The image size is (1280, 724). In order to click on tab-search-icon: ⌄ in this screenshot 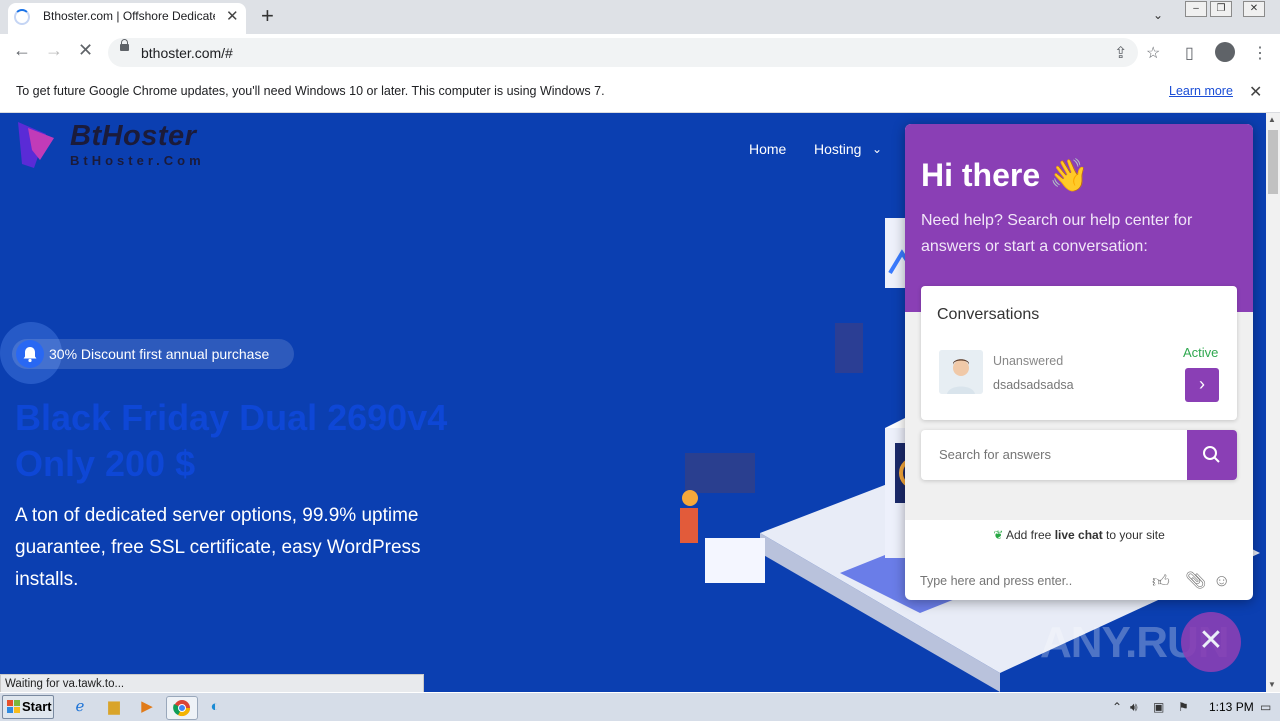, I will do `click(1158, 15)`.